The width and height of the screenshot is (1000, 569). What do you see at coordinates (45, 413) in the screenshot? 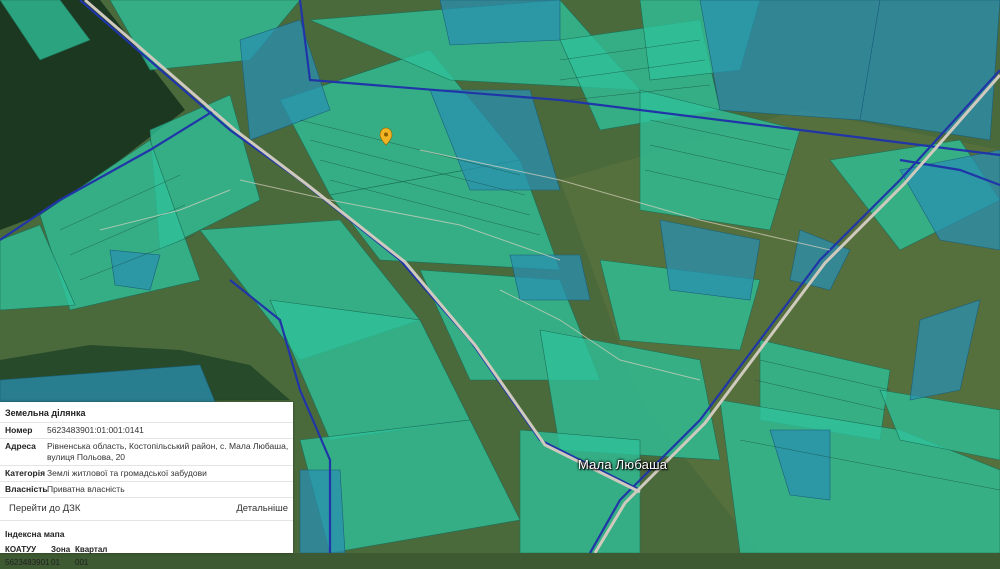
I see `panel-title: Земельна ділянка` at bounding box center [45, 413].